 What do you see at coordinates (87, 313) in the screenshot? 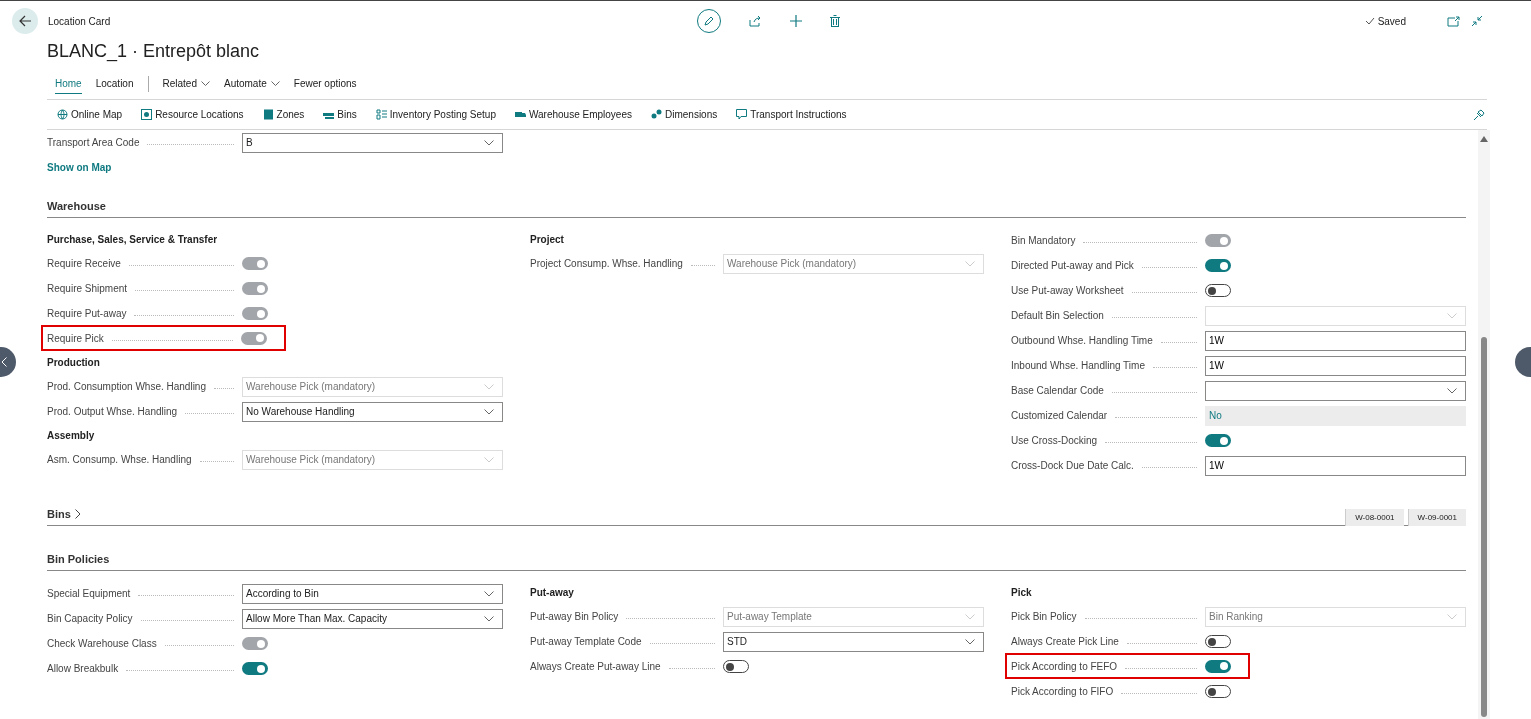
I see `field-label: Require Put-away` at bounding box center [87, 313].